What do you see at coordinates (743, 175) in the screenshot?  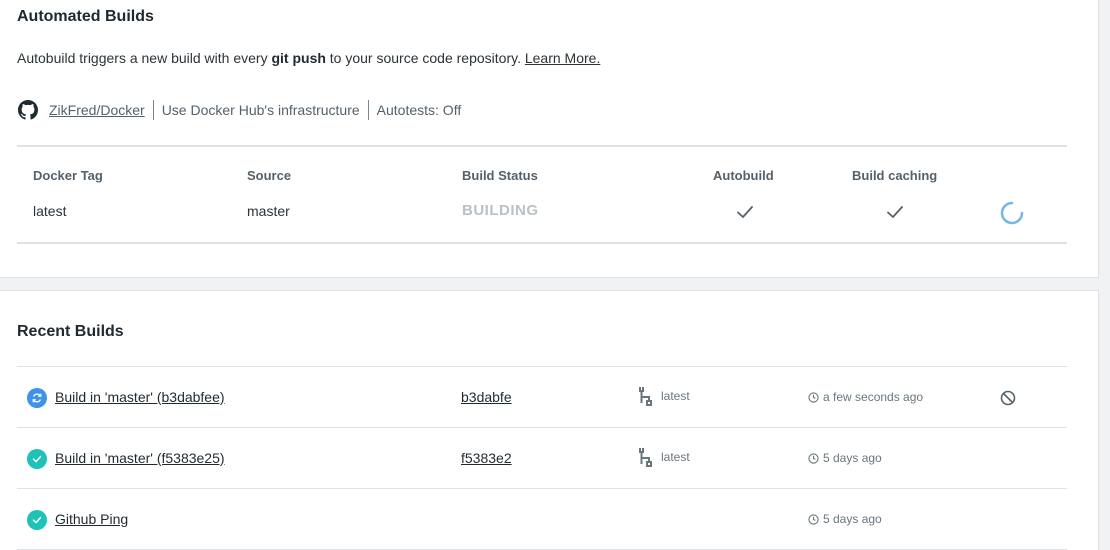 I see `header-autobuild: Autobuild` at bounding box center [743, 175].